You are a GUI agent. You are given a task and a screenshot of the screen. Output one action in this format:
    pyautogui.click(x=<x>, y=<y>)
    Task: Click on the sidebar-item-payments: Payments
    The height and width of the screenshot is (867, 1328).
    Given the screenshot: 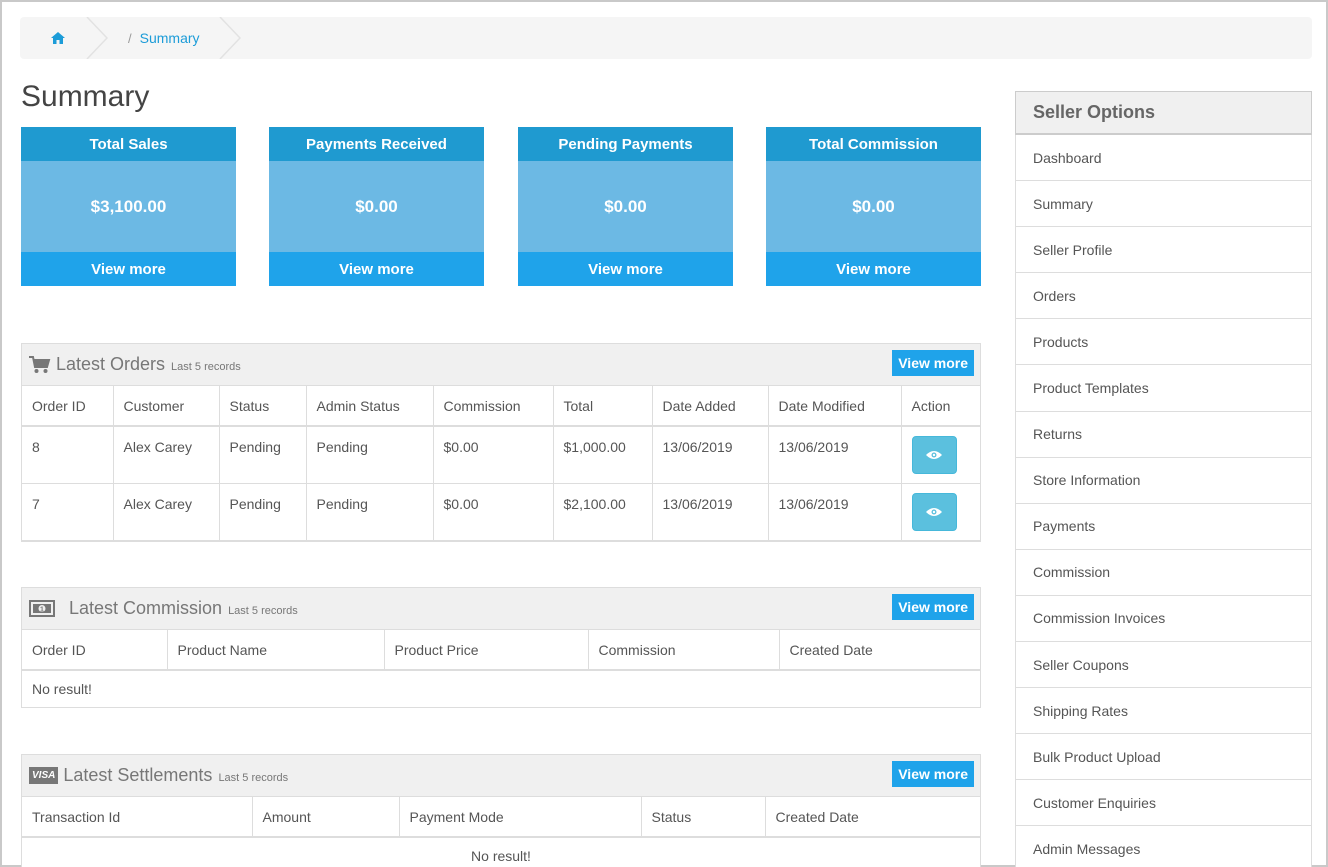 What is the action you would take?
    pyautogui.click(x=1163, y=526)
    